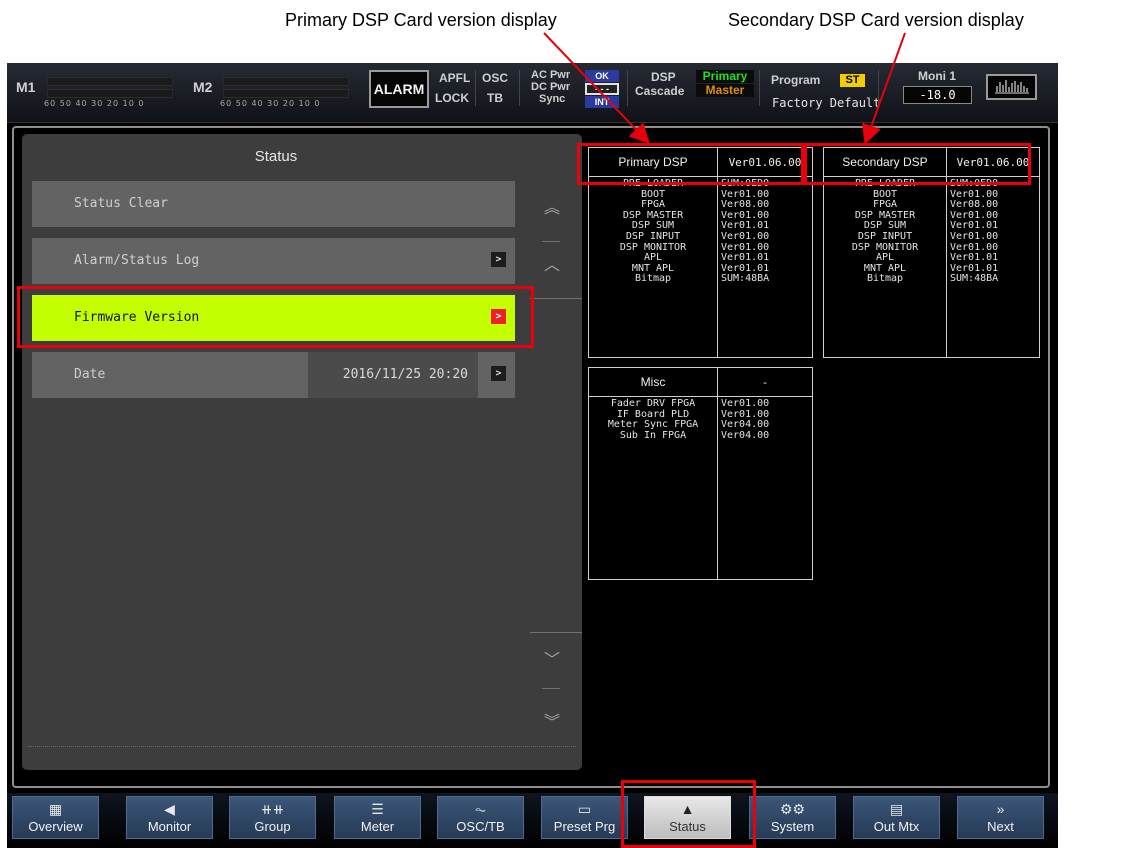 This screenshot has width=1133, height=848. Describe the element at coordinates (137, 260) in the screenshot. I see `alarm-status-log-label: Alarm/Status Log` at that location.